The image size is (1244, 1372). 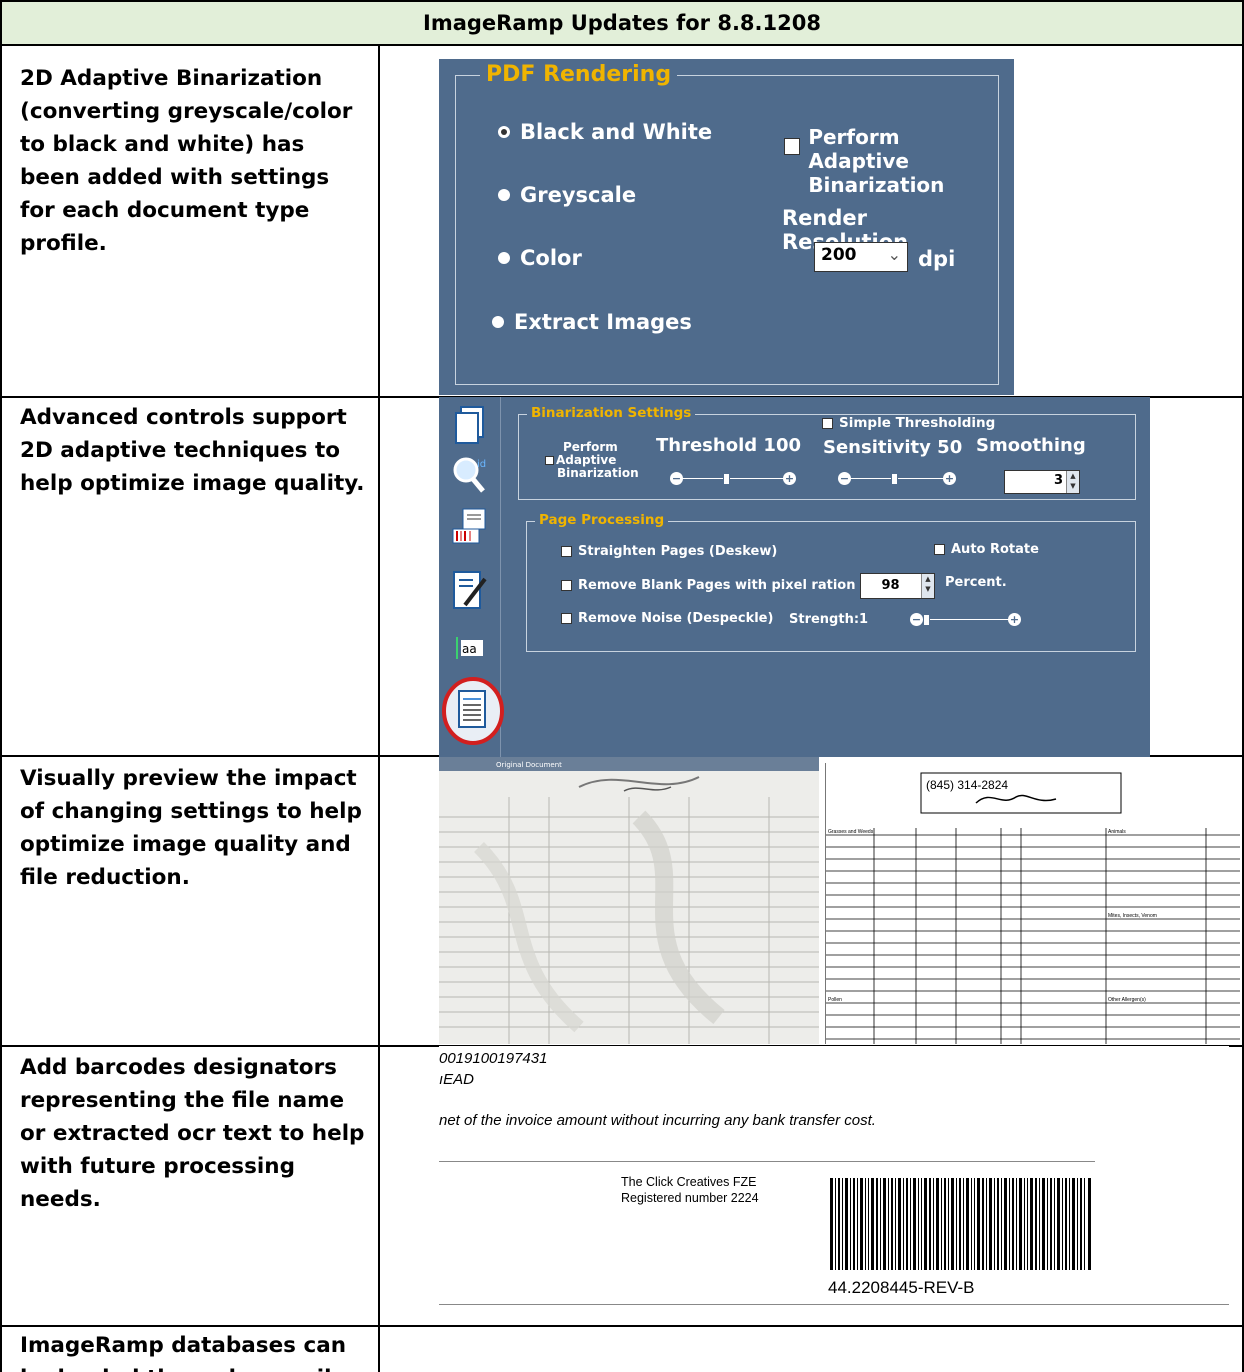 What do you see at coordinates (470, 591) in the screenshot?
I see `edit-document-icon` at bounding box center [470, 591].